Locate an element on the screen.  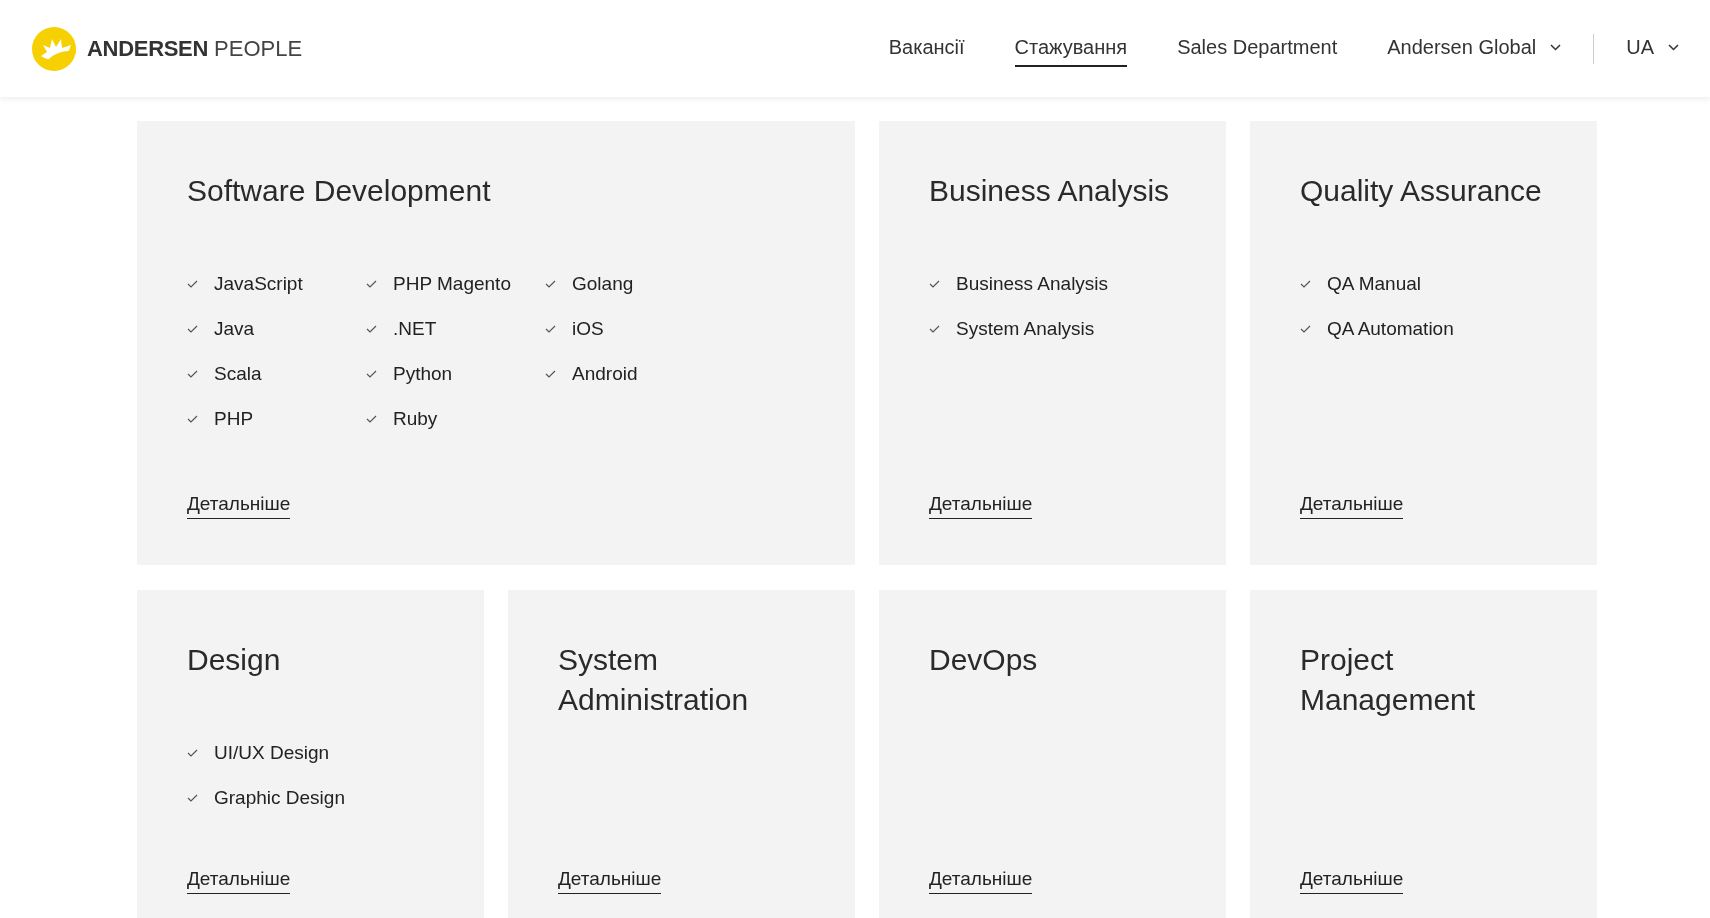
skill-item: Business Analysis is located at coordinates (1032, 283).